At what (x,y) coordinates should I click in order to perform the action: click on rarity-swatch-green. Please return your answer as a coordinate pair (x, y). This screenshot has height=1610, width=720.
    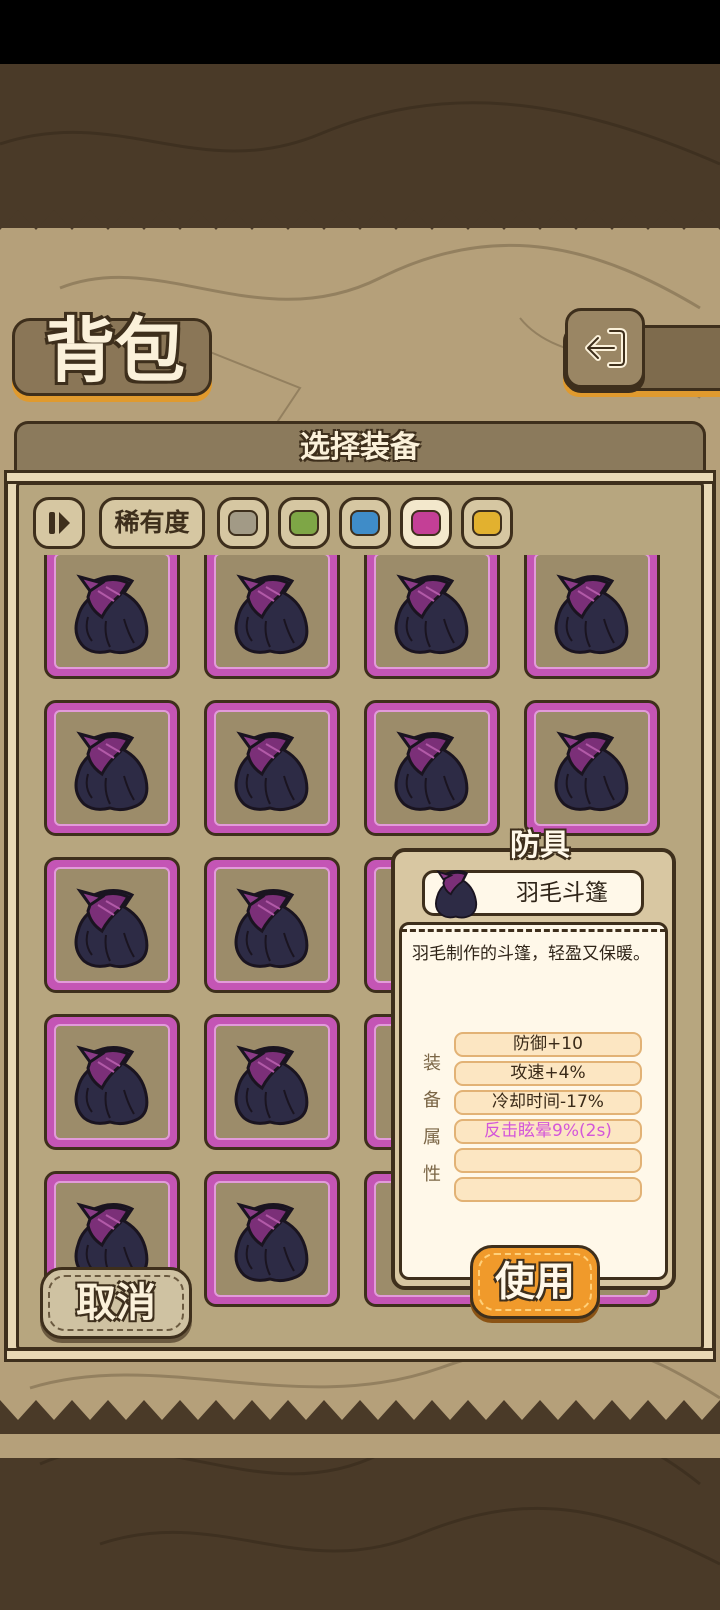
    Looking at the image, I should click on (304, 523).